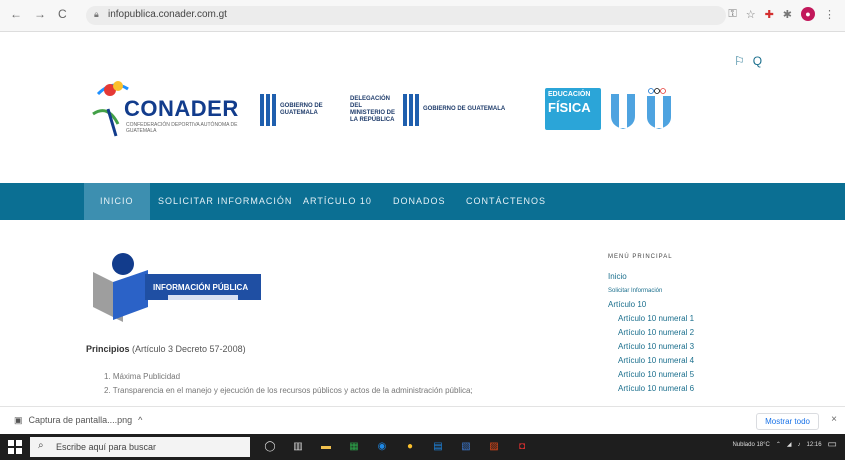  Describe the element at coordinates (769, 14) in the screenshot. I see `extension-icon: ✚` at that location.